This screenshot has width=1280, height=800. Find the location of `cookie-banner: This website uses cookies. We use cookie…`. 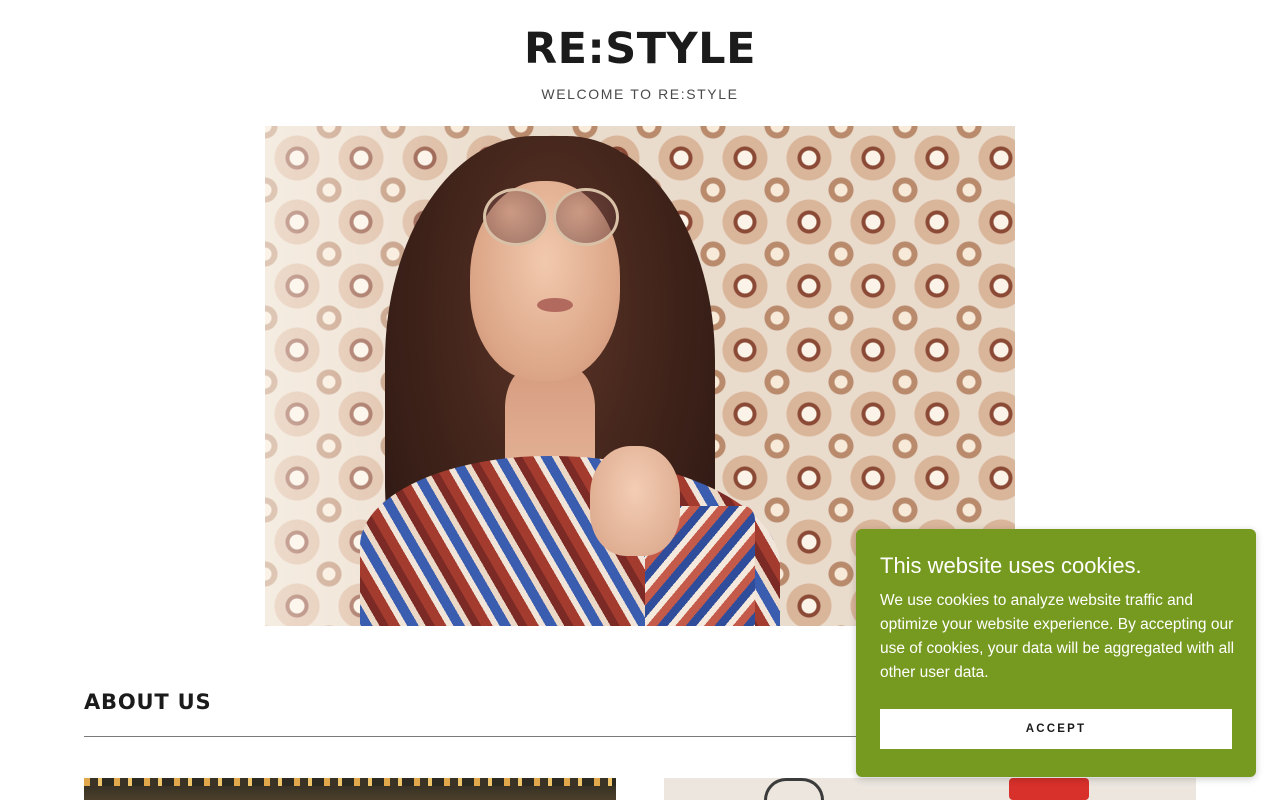

cookie-banner: This website uses cookies. We use cookie… is located at coordinates (1056, 653).